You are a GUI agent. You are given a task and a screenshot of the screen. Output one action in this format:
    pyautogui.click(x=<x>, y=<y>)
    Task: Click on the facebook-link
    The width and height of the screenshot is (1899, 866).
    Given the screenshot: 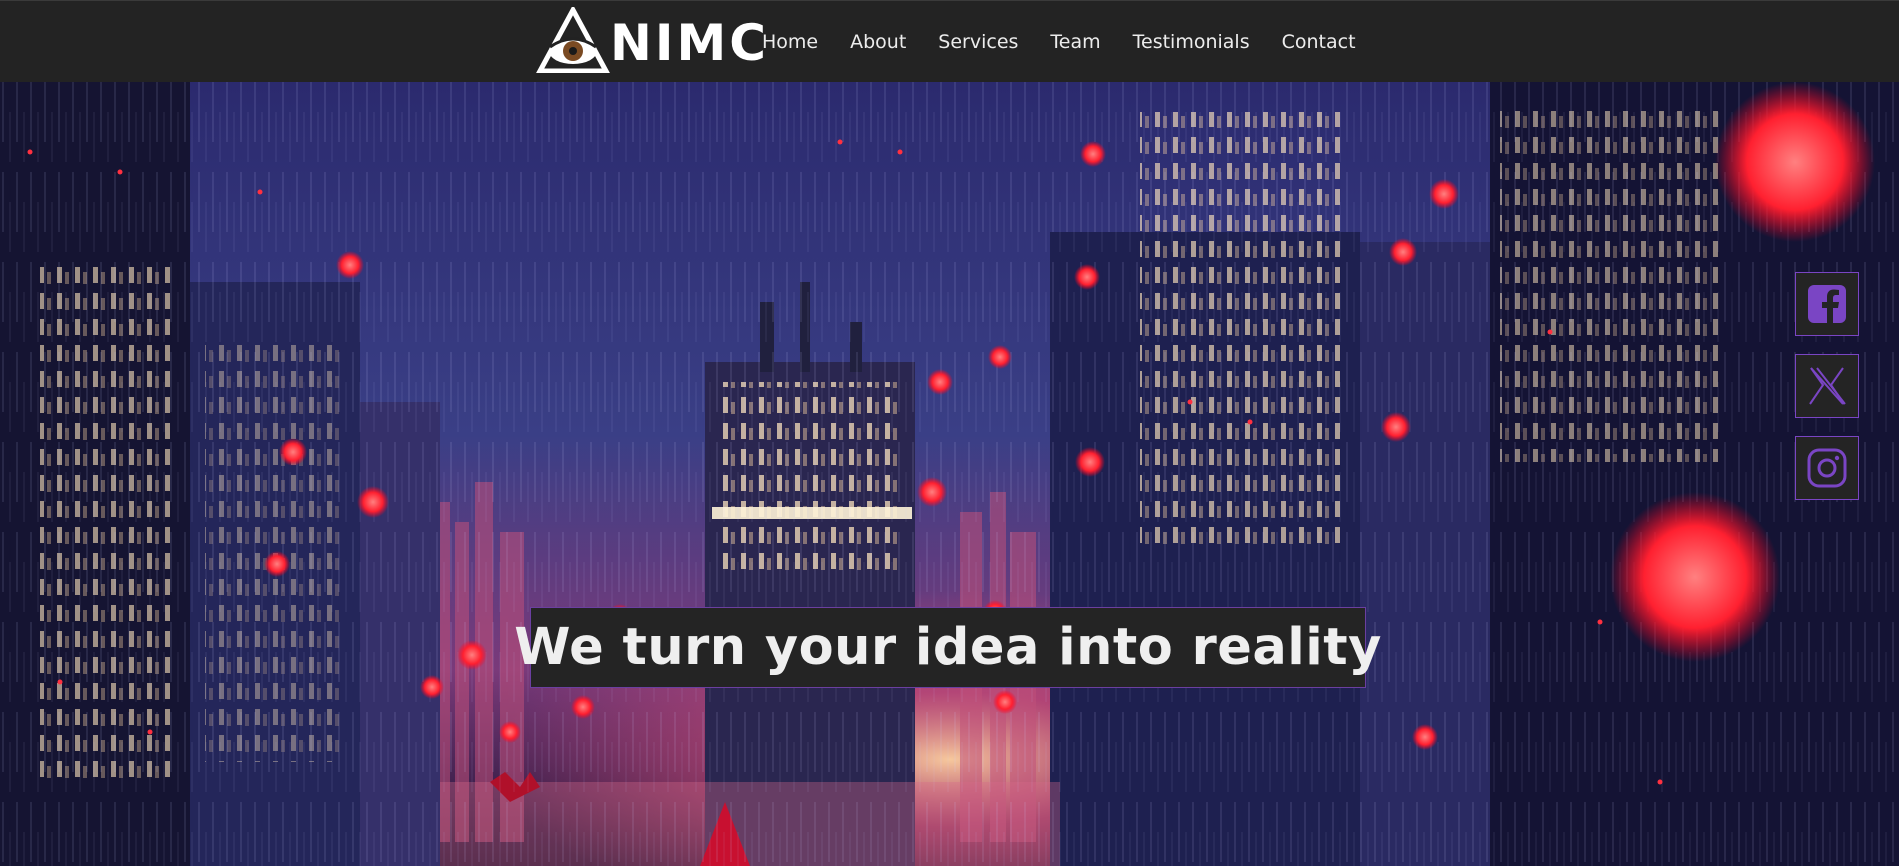 What is the action you would take?
    pyautogui.click(x=1827, y=304)
    